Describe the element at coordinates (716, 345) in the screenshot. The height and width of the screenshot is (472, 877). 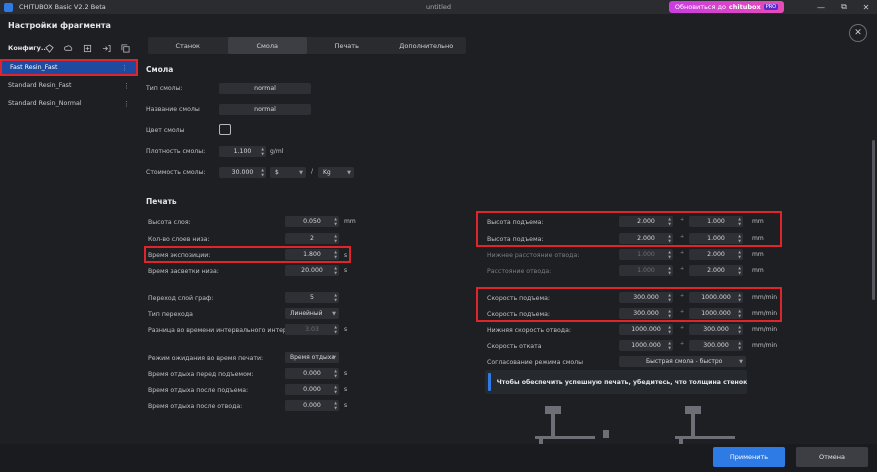
I see `retract-speed-stepper: 300.000 ▲ ▼` at that location.